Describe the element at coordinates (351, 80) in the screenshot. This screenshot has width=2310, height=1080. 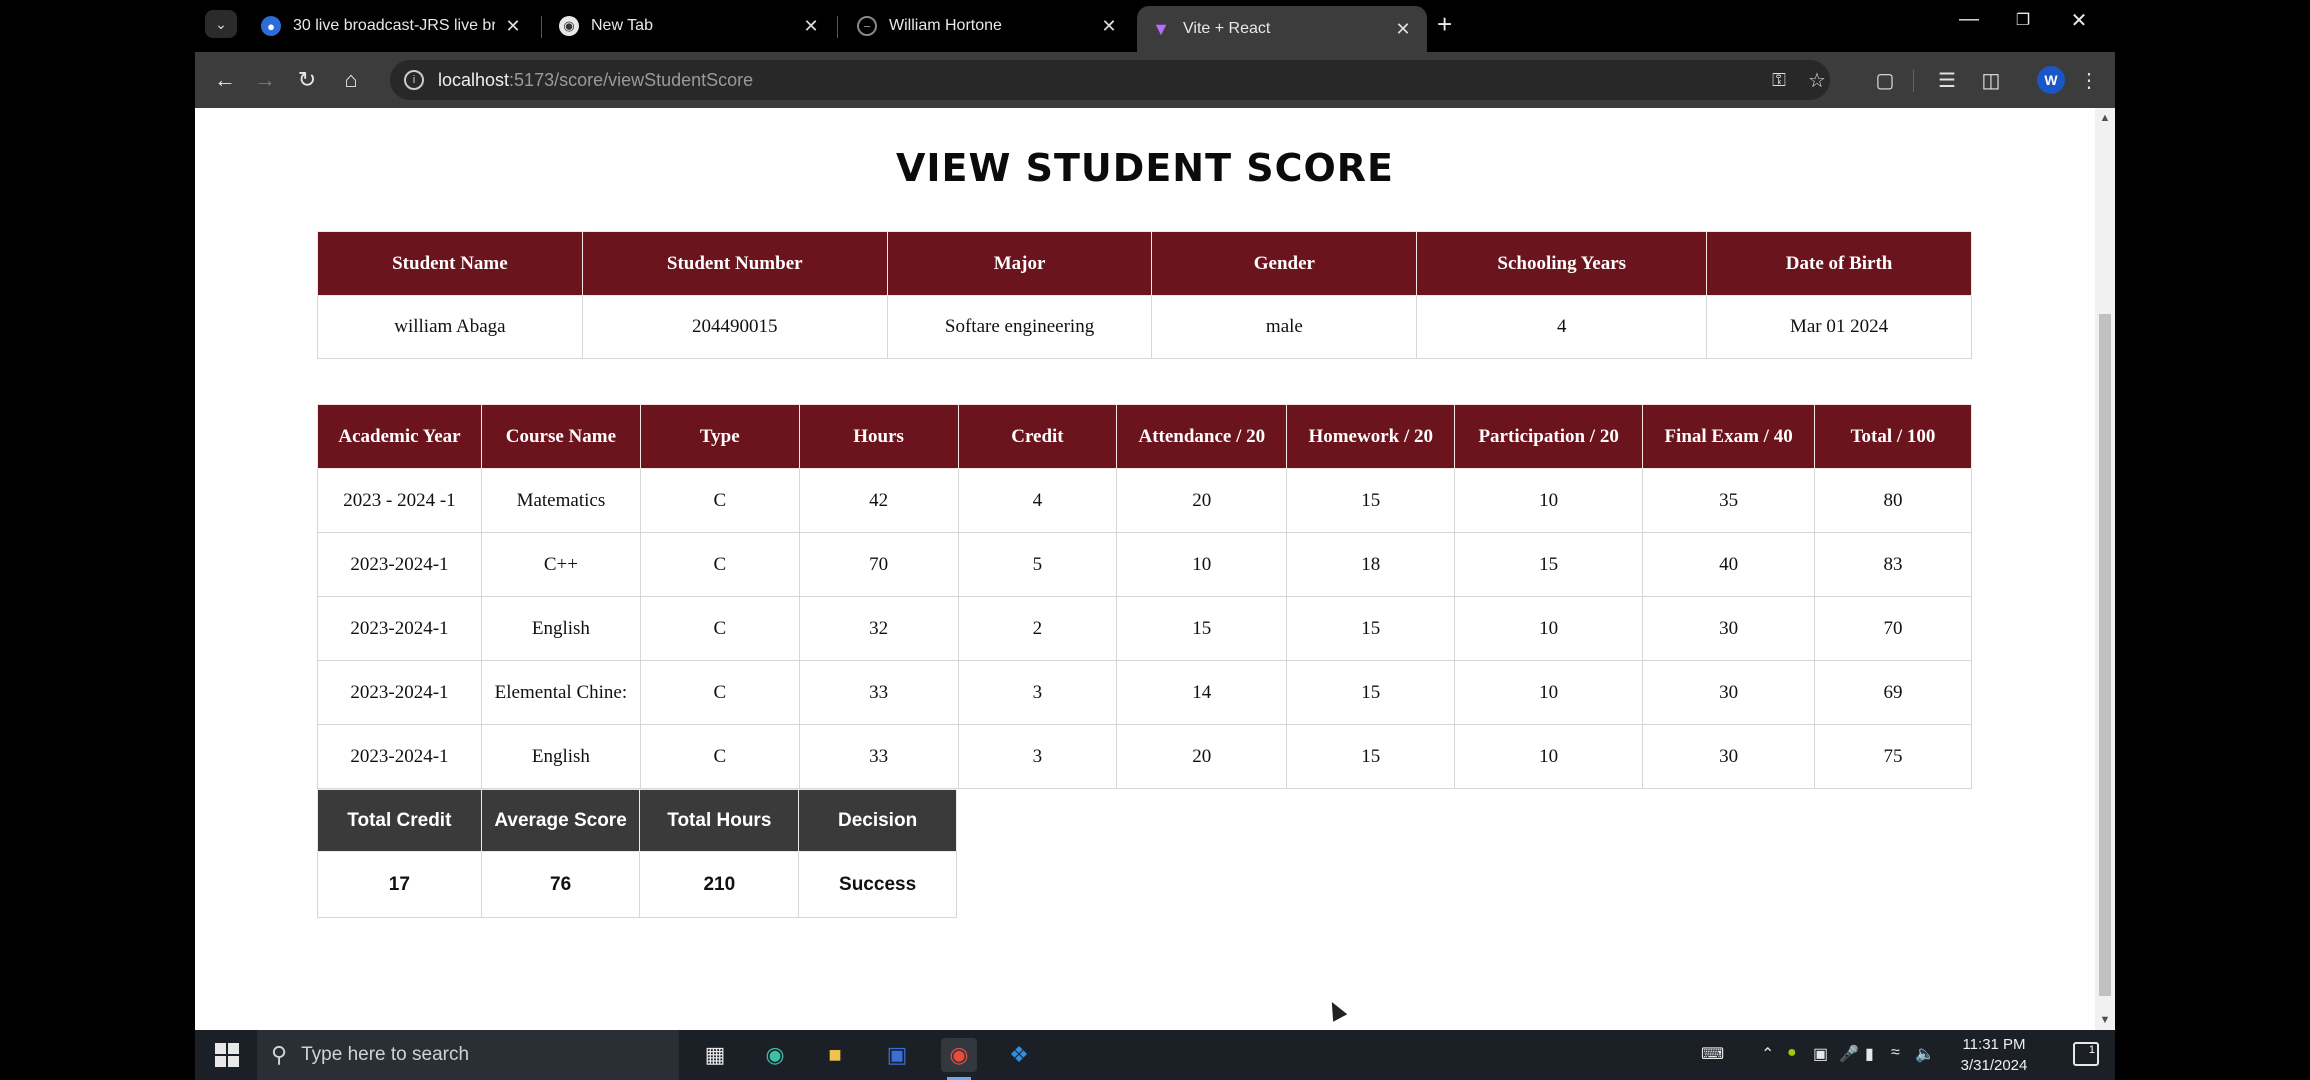
I see `home-icon: ⌂` at that location.